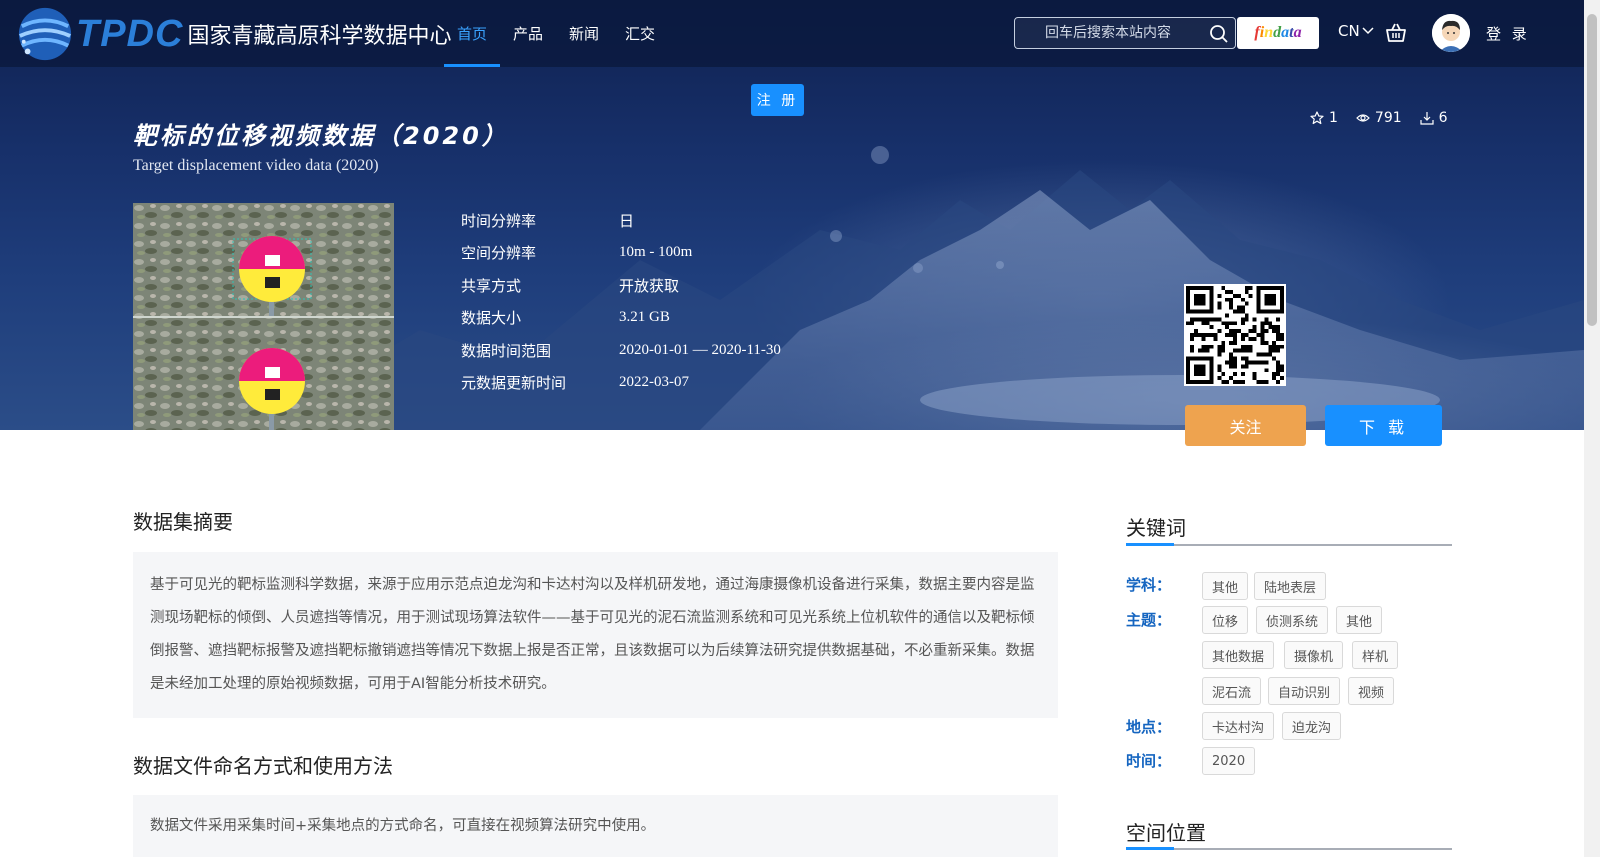  I want to click on meta-row: 时间分辨率 日, so click(621, 220).